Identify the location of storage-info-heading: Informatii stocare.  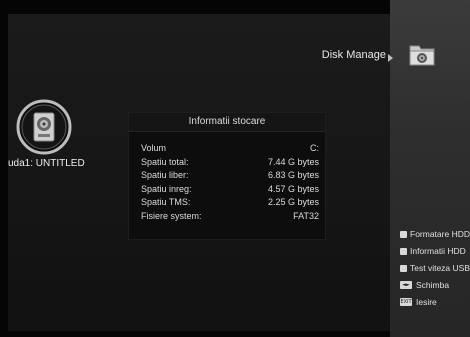
(227, 122).